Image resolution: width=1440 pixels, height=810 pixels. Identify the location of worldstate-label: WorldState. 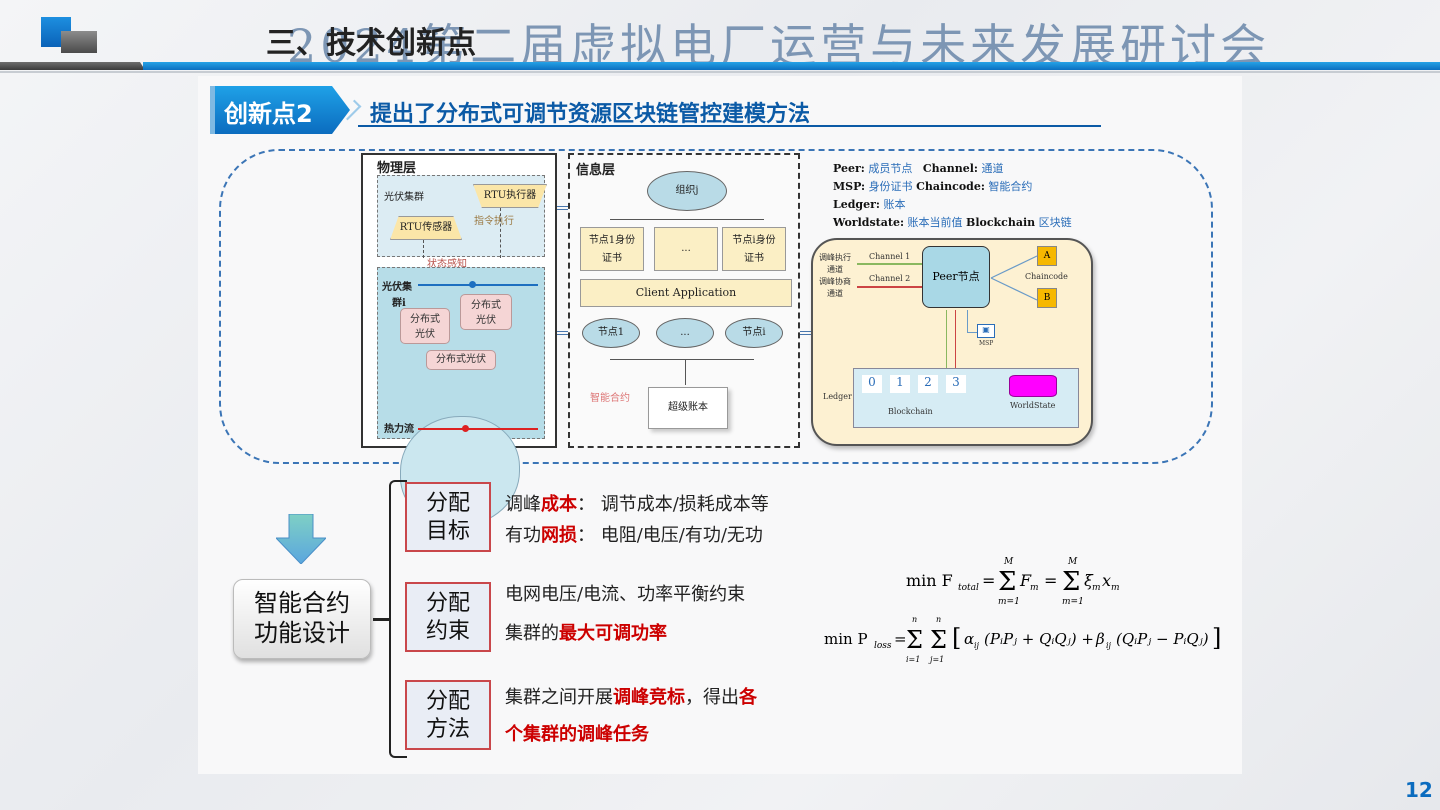
(1033, 405).